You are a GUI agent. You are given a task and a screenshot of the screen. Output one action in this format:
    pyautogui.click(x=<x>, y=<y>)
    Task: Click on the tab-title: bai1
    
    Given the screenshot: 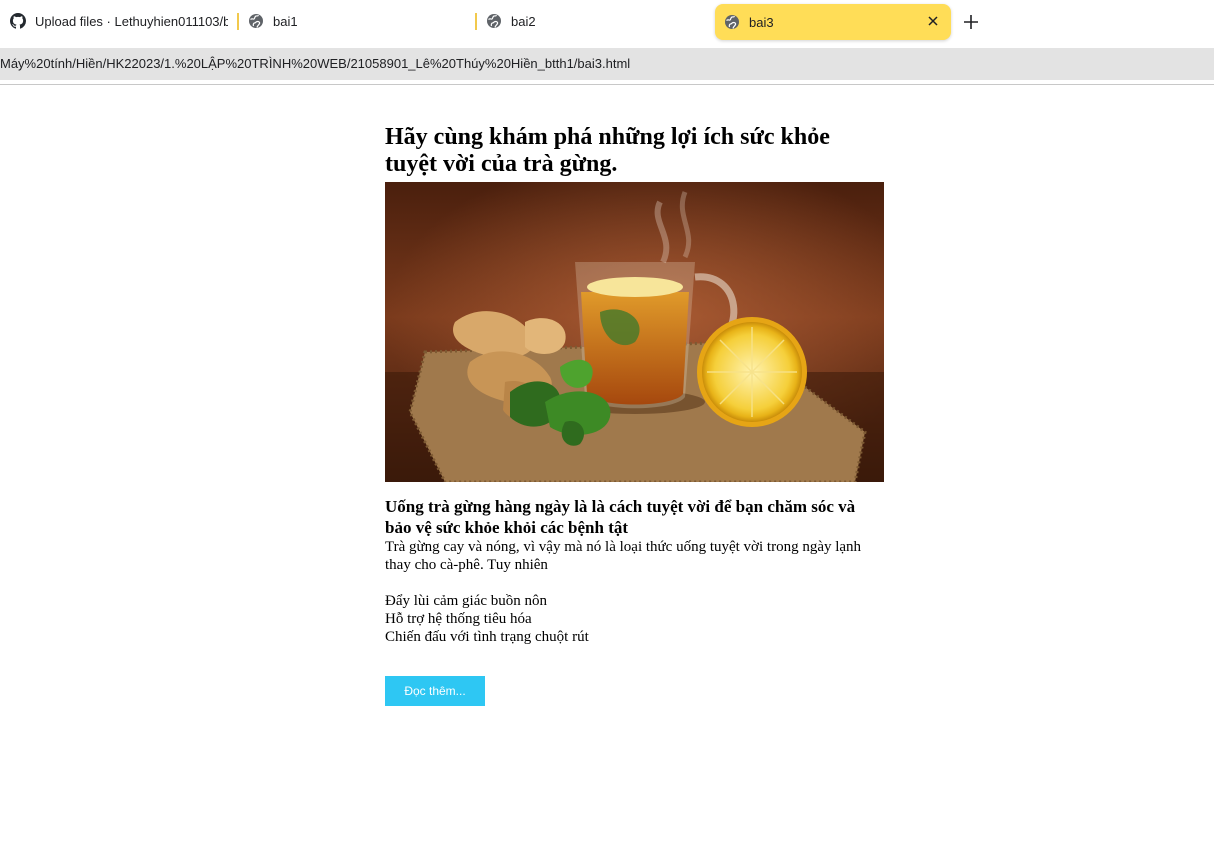 What is the action you would take?
    pyautogui.click(x=285, y=21)
    